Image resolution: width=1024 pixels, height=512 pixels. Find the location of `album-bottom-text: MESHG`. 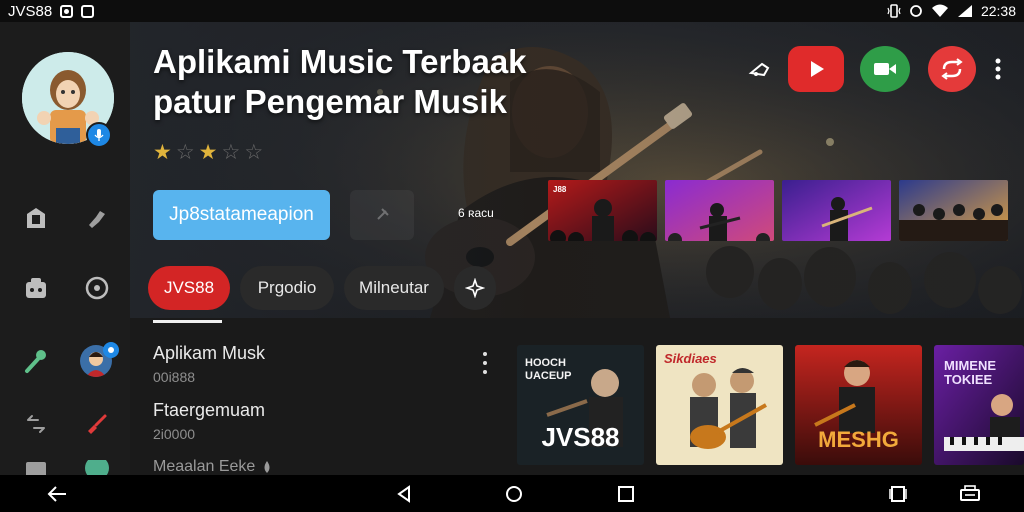

album-bottom-text: MESHG is located at coordinates (858, 439).